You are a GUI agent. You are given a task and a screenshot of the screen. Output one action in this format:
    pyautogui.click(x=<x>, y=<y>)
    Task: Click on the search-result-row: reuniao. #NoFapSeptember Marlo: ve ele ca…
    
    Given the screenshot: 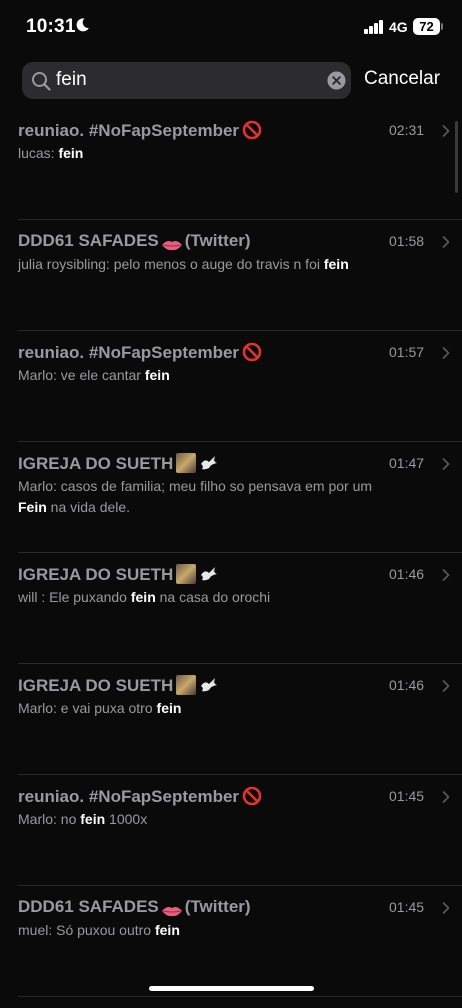 What is the action you would take?
    pyautogui.click(x=231, y=397)
    